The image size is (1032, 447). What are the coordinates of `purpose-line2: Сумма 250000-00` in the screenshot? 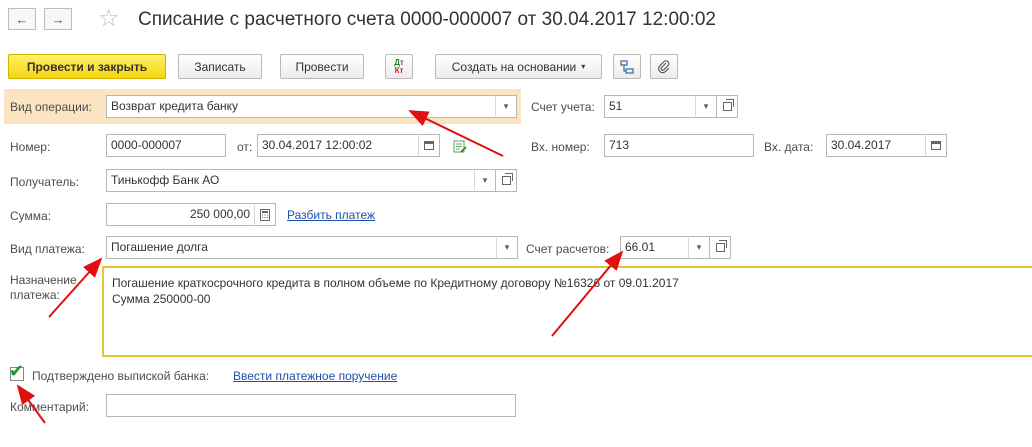 It's located at (161, 299).